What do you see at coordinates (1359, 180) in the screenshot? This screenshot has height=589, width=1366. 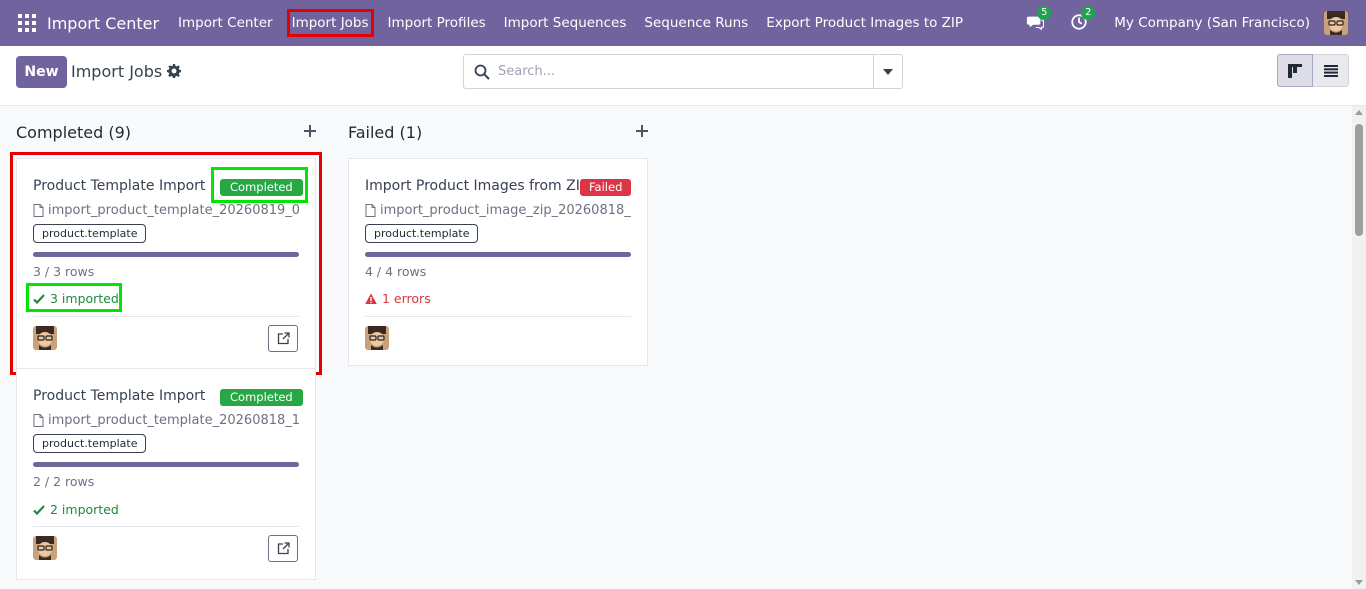 I see `scrollbar-thumb` at bounding box center [1359, 180].